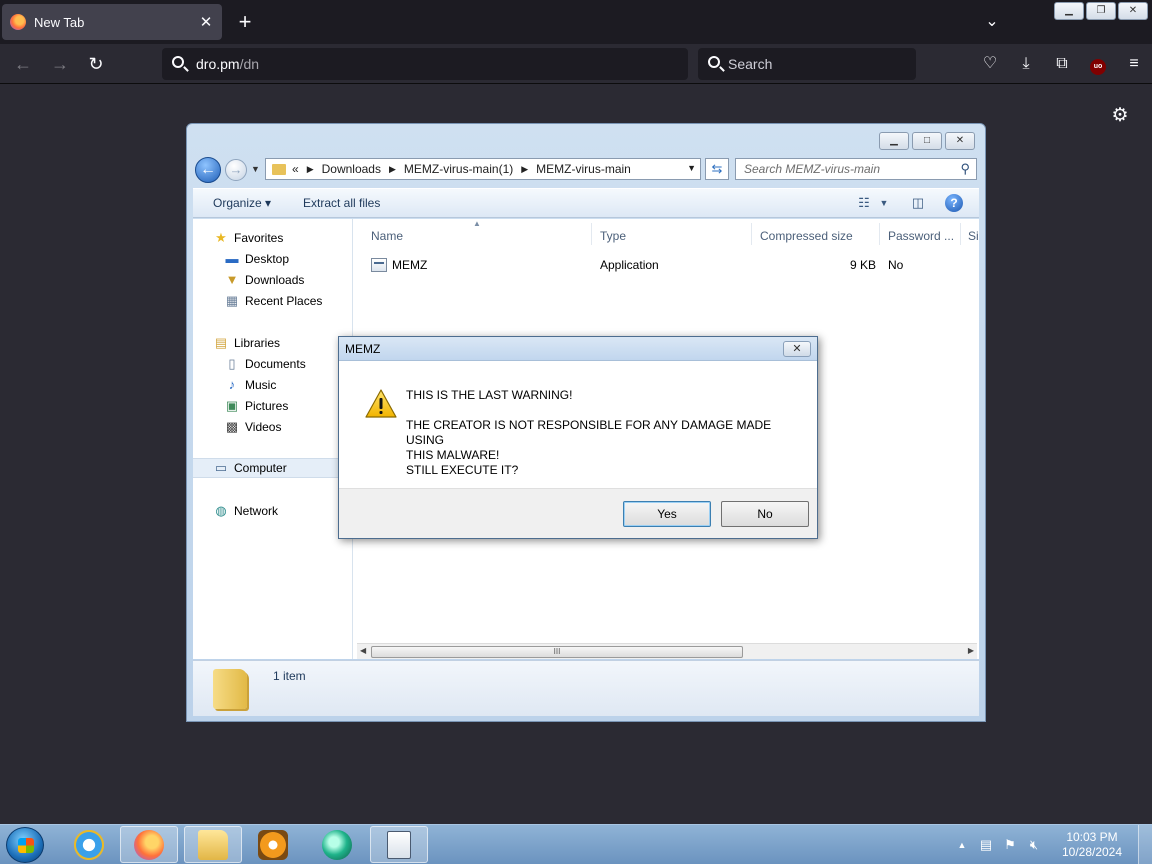  I want to click on extract-all-button: Extract all files, so click(341, 203).